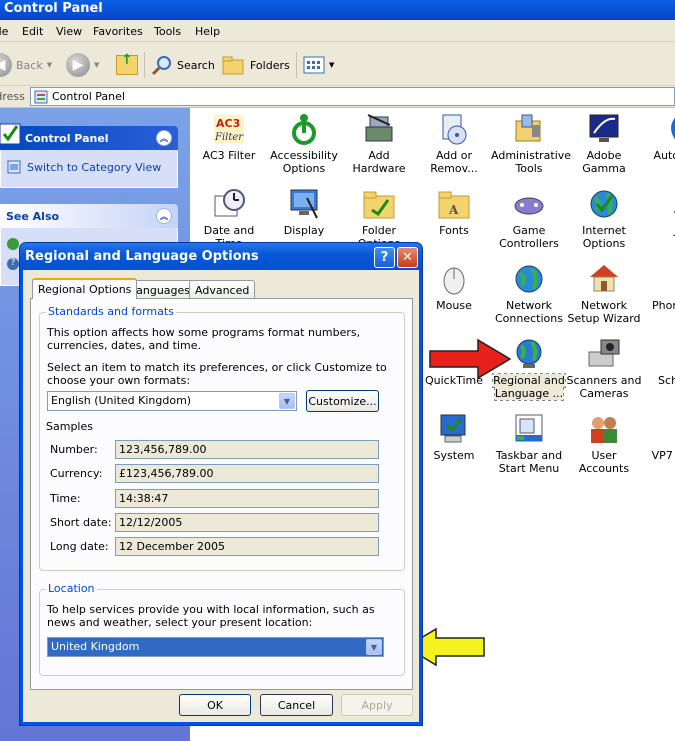 The height and width of the screenshot is (741, 675). I want to click on cp-item-phone-modem: Phon Mod, so click(658, 287).